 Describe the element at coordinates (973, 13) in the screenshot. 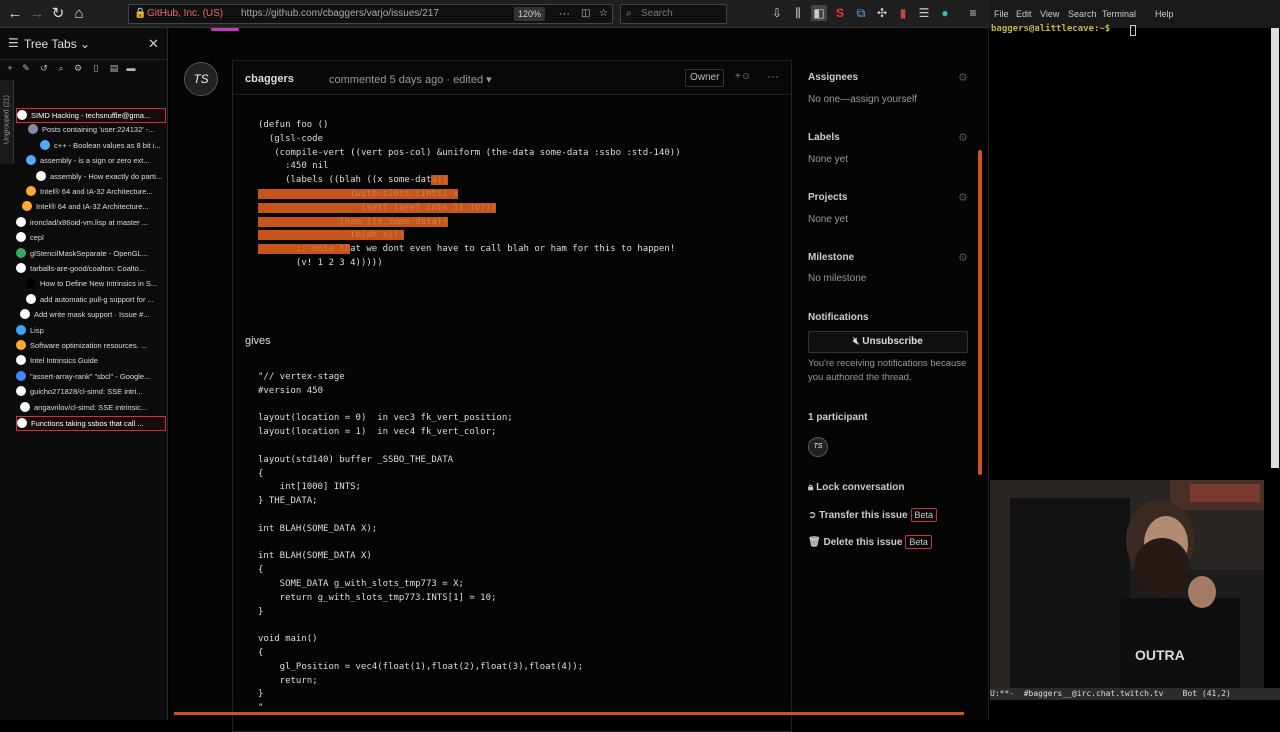

I see `menu-icon: ≡` at that location.